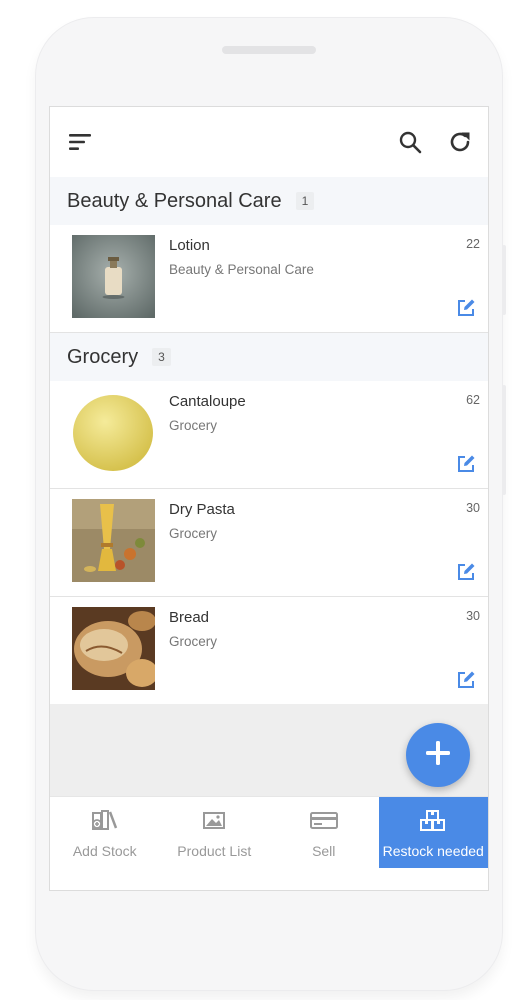  Describe the element at coordinates (269, 50) in the screenshot. I see `phone-speaker` at that location.